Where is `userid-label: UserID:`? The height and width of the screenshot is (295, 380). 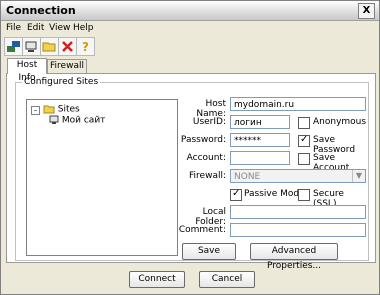 userid-label: UserID: is located at coordinates (209, 122).